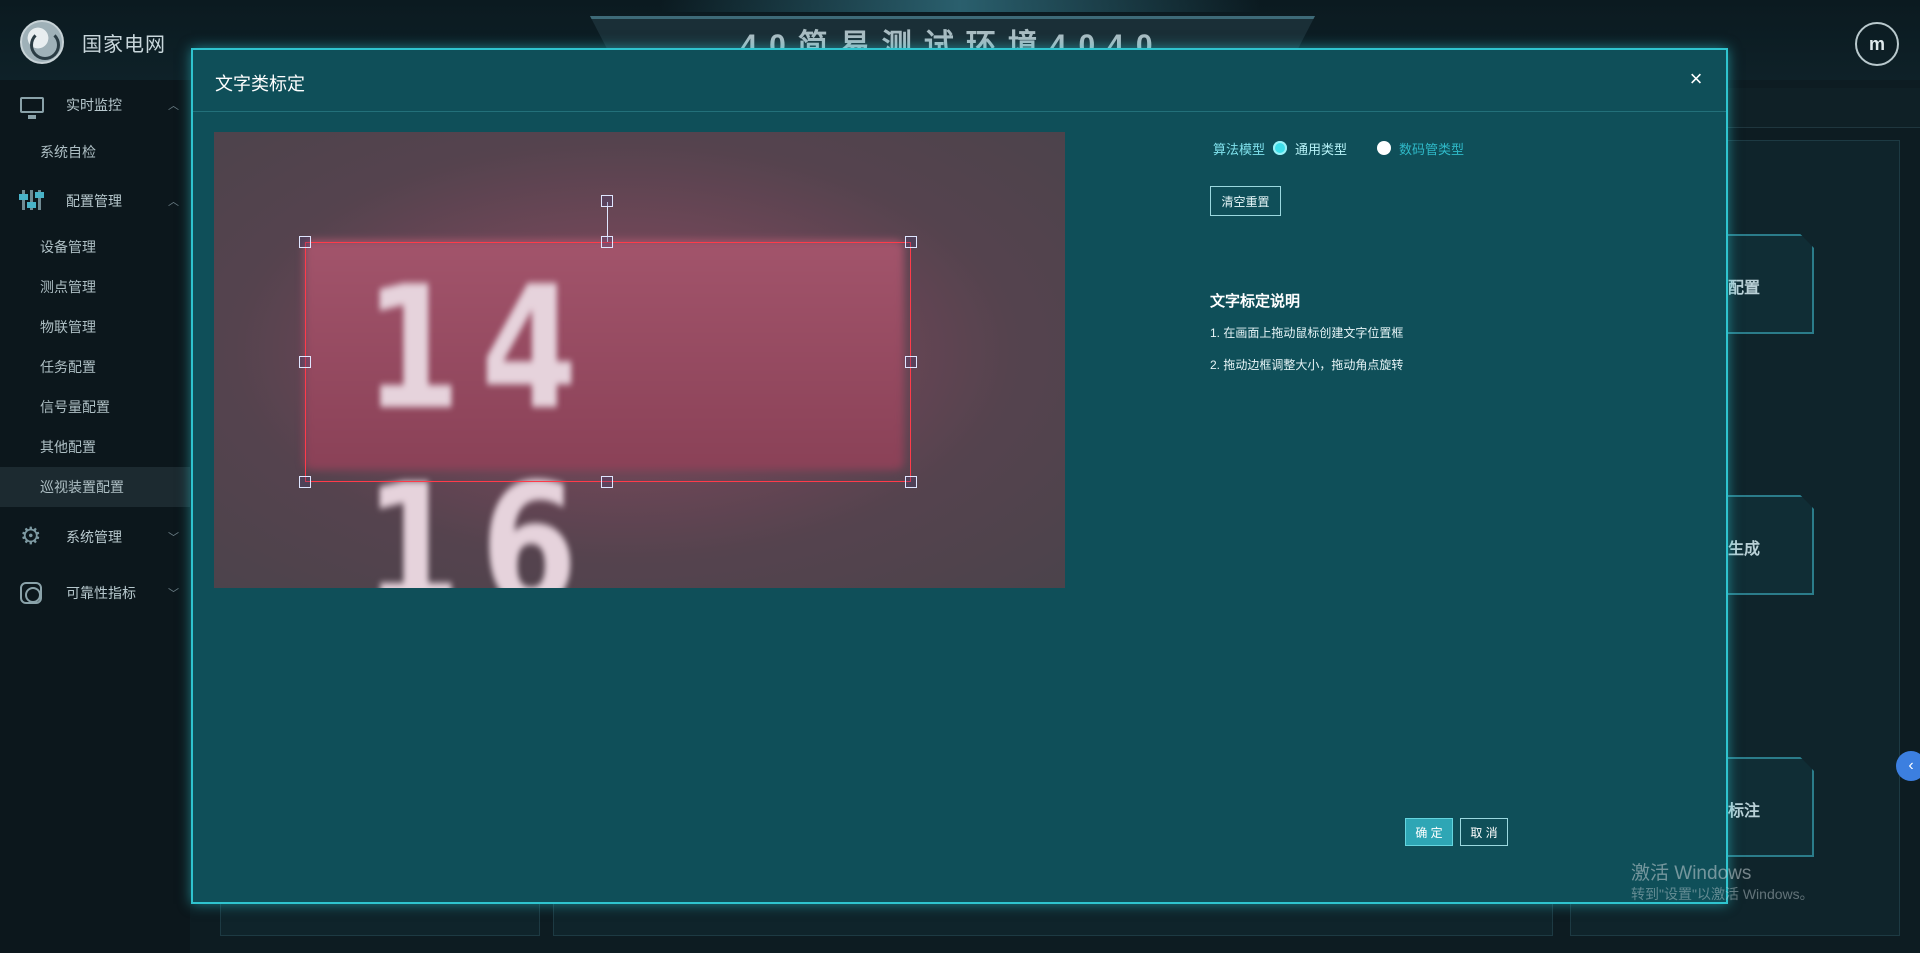  Describe the element at coordinates (1431, 148) in the screenshot. I see `option-digital-tube-type-label: 数码管类型` at that location.